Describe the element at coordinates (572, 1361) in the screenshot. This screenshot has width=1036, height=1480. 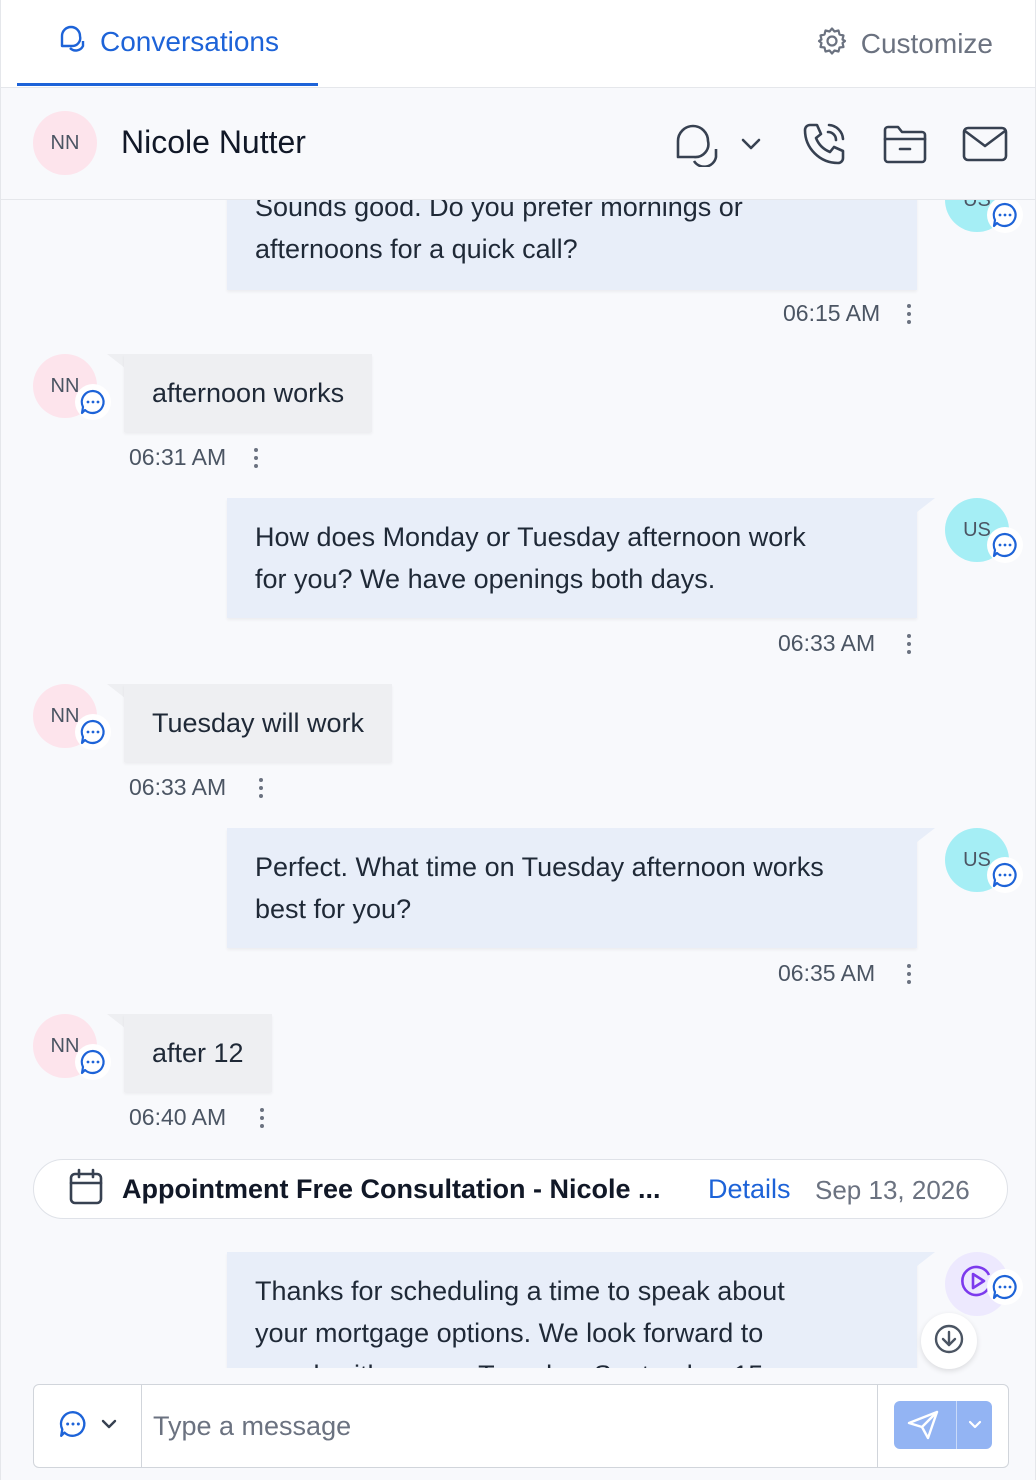
I see `message-text: speak with you on Tuesday, September 15` at that location.